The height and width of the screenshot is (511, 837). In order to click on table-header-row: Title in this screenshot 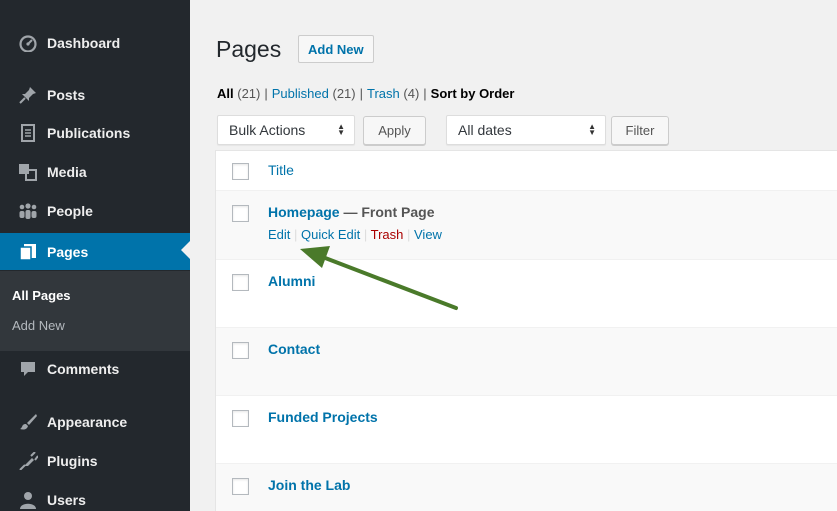, I will do `click(526, 171)`.